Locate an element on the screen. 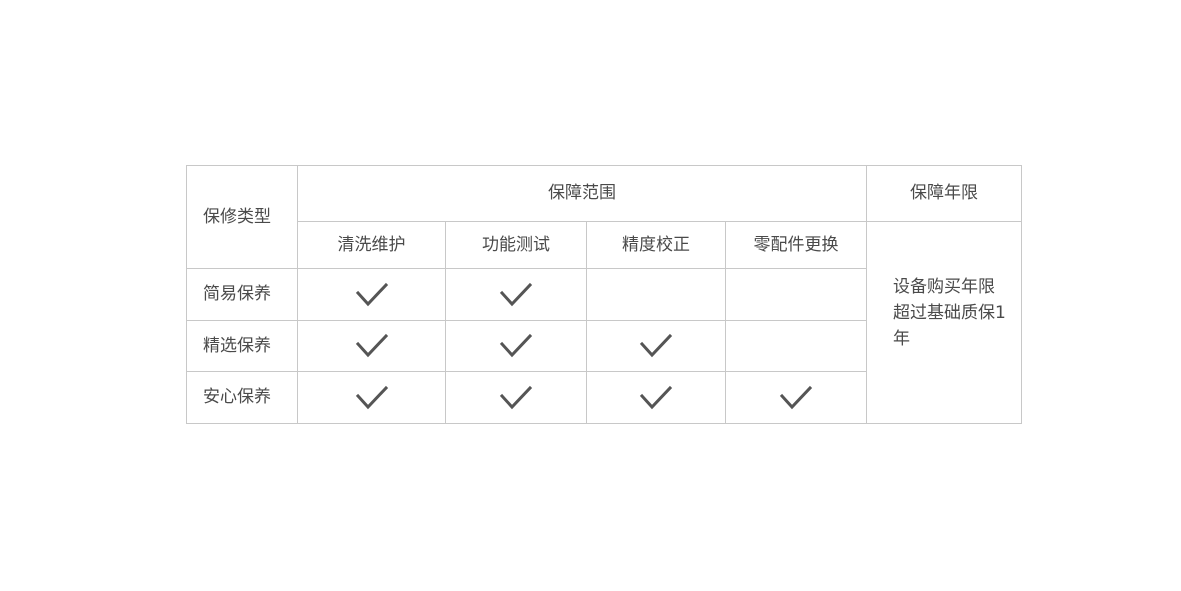 This screenshot has height=591, width=1181. column-header-parts-replacement: 零配件更换 is located at coordinates (796, 245).